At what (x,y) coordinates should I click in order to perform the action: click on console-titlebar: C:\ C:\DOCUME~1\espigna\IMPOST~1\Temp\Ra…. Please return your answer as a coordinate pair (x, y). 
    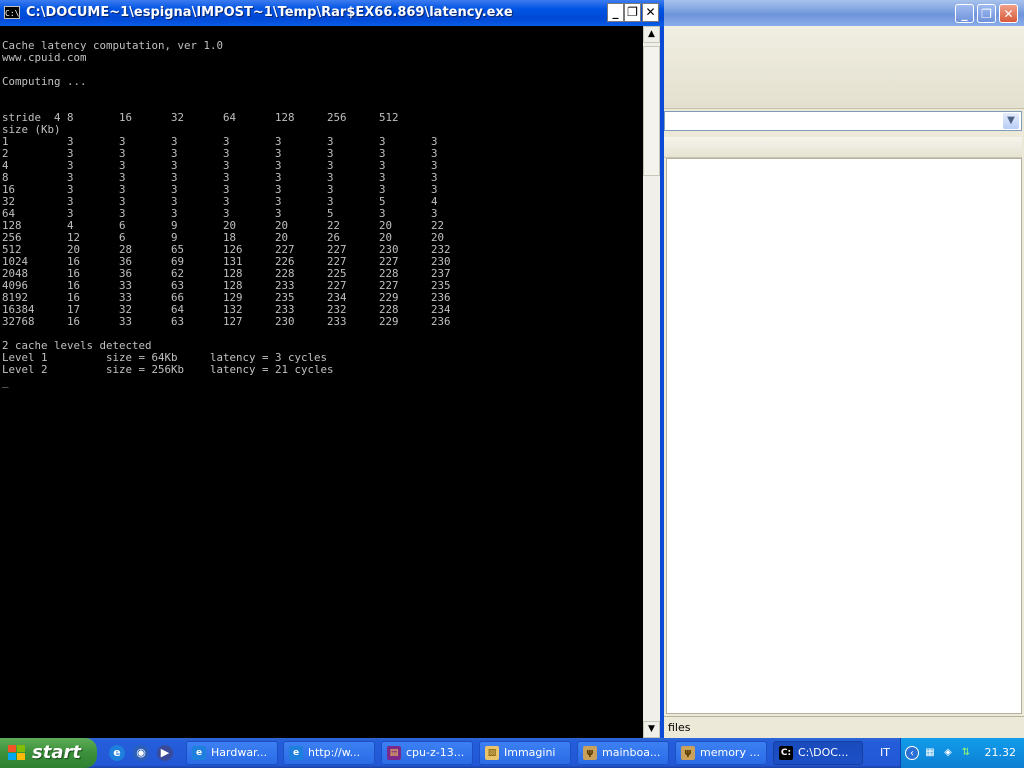
    Looking at the image, I should click on (332, 13).